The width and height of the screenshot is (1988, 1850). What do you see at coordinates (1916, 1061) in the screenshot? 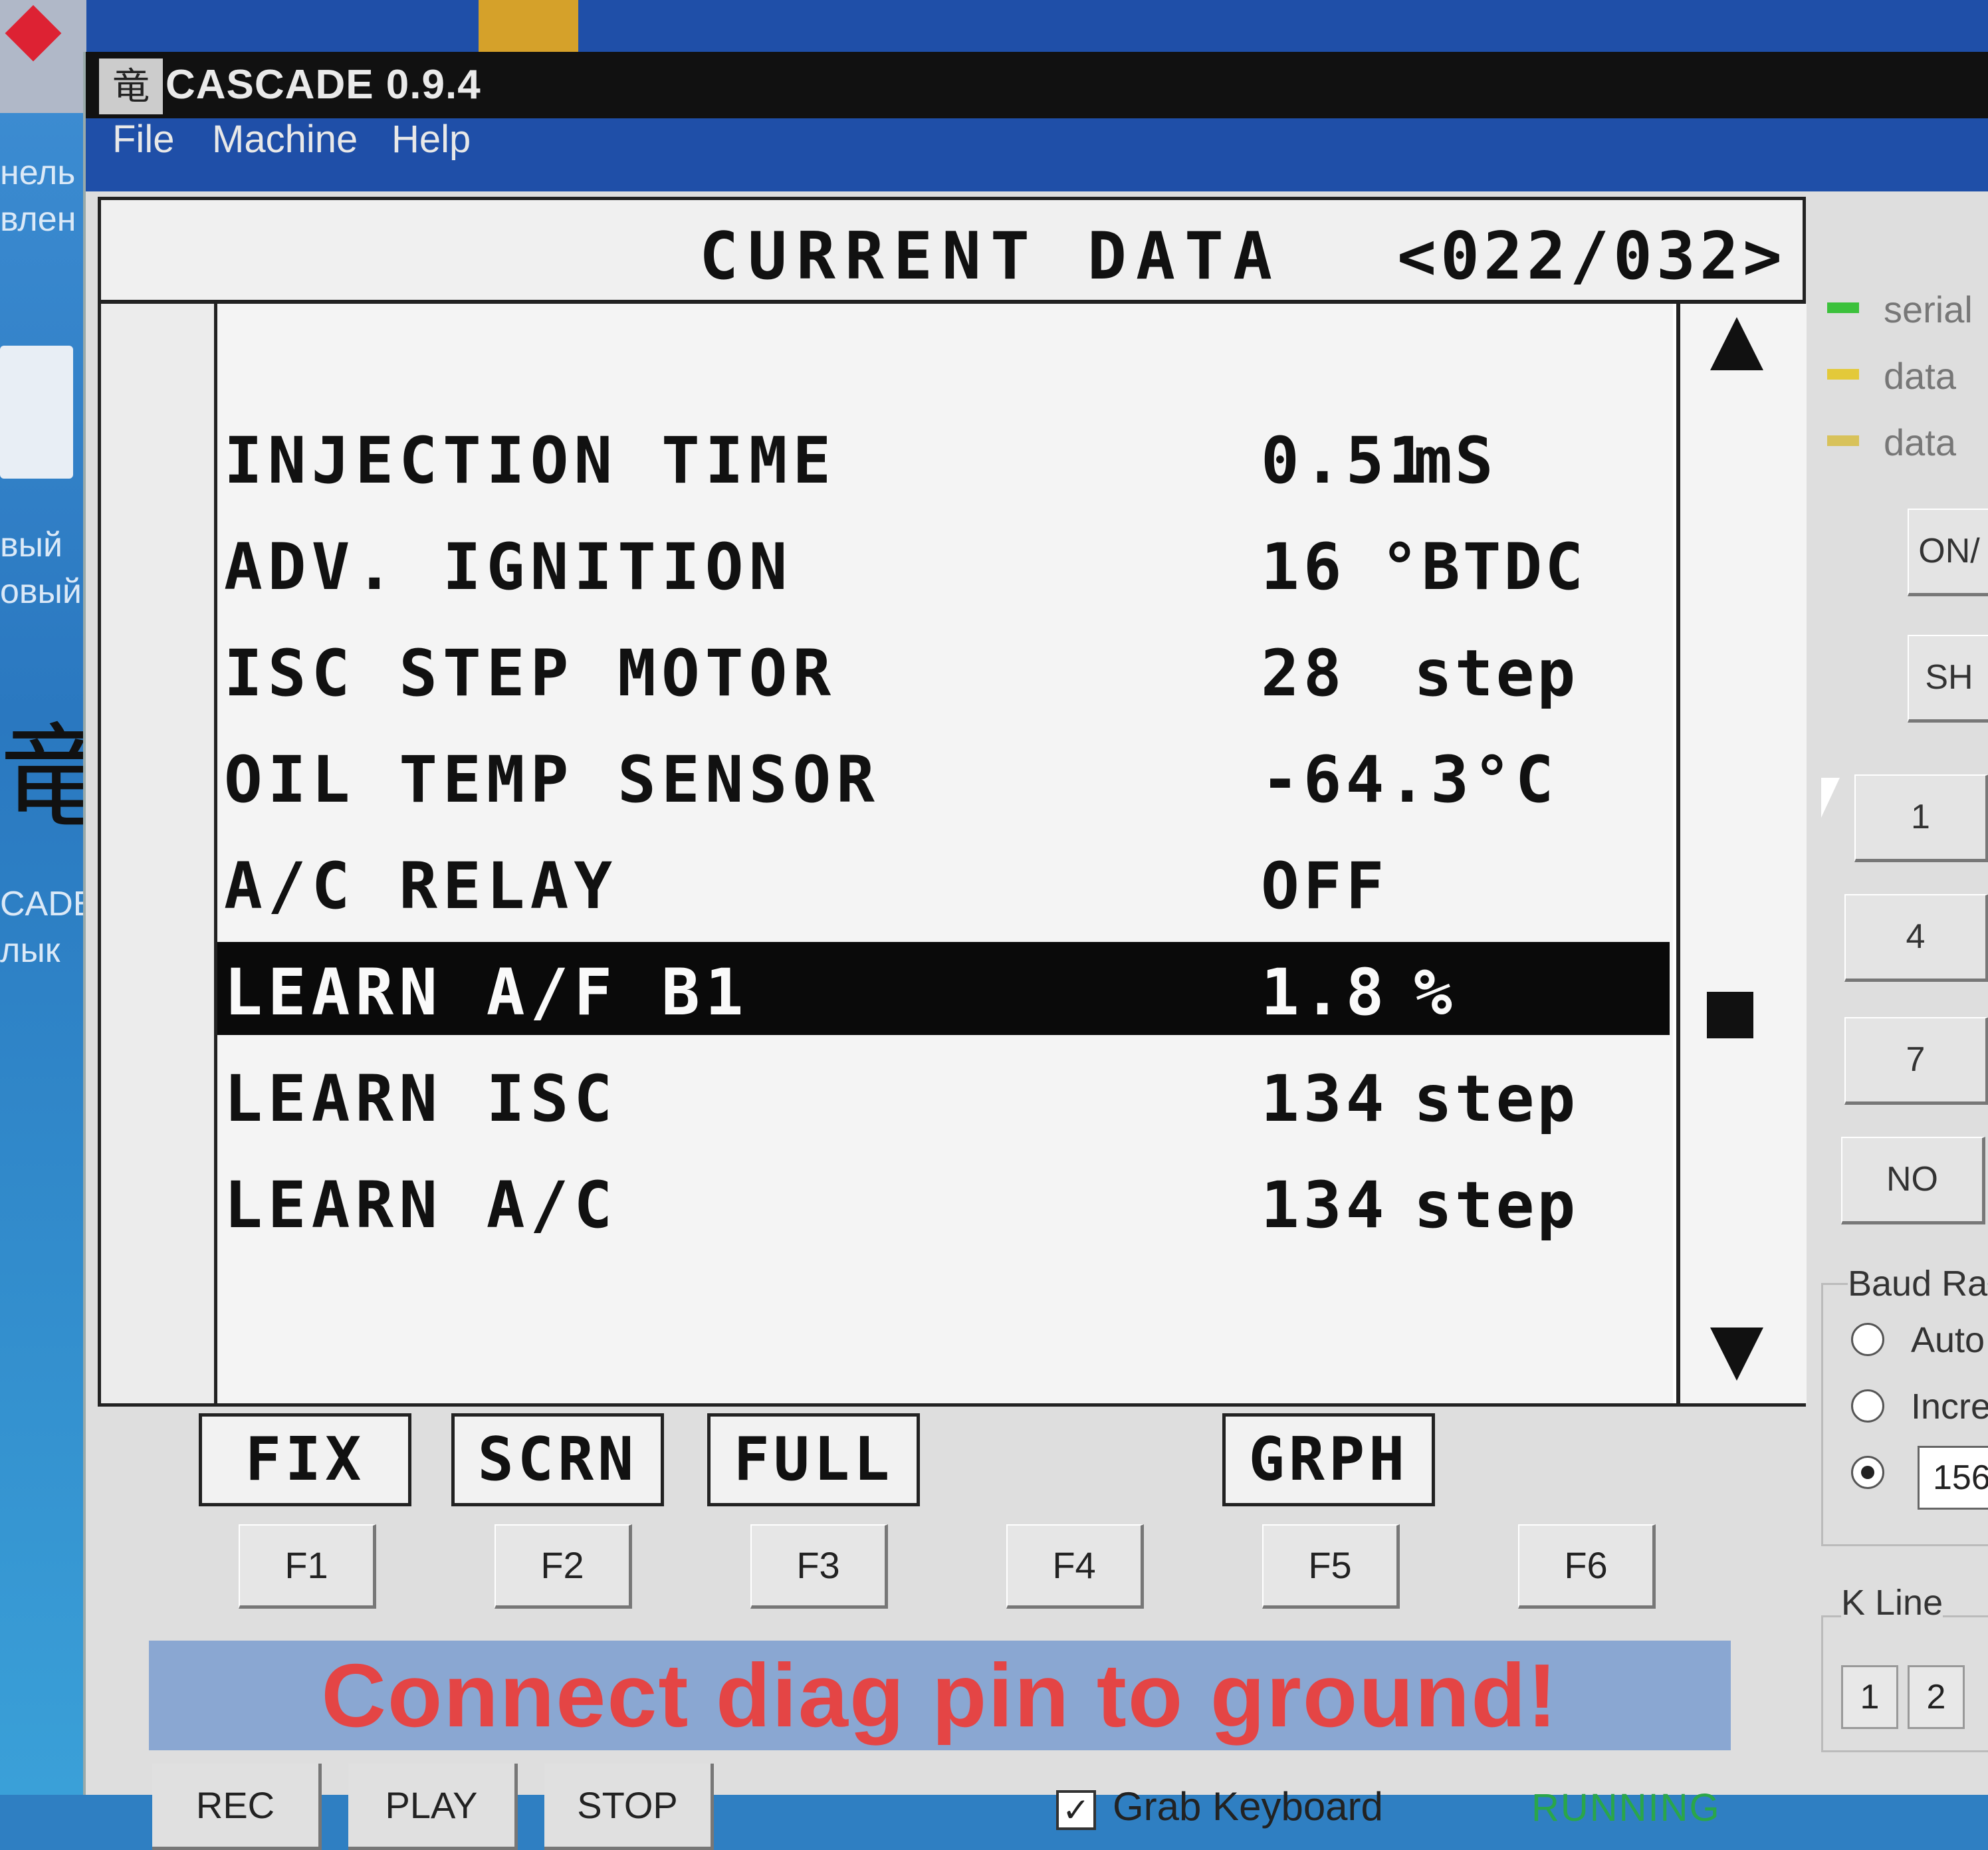
I see `keypad-7-button: 7` at bounding box center [1916, 1061].